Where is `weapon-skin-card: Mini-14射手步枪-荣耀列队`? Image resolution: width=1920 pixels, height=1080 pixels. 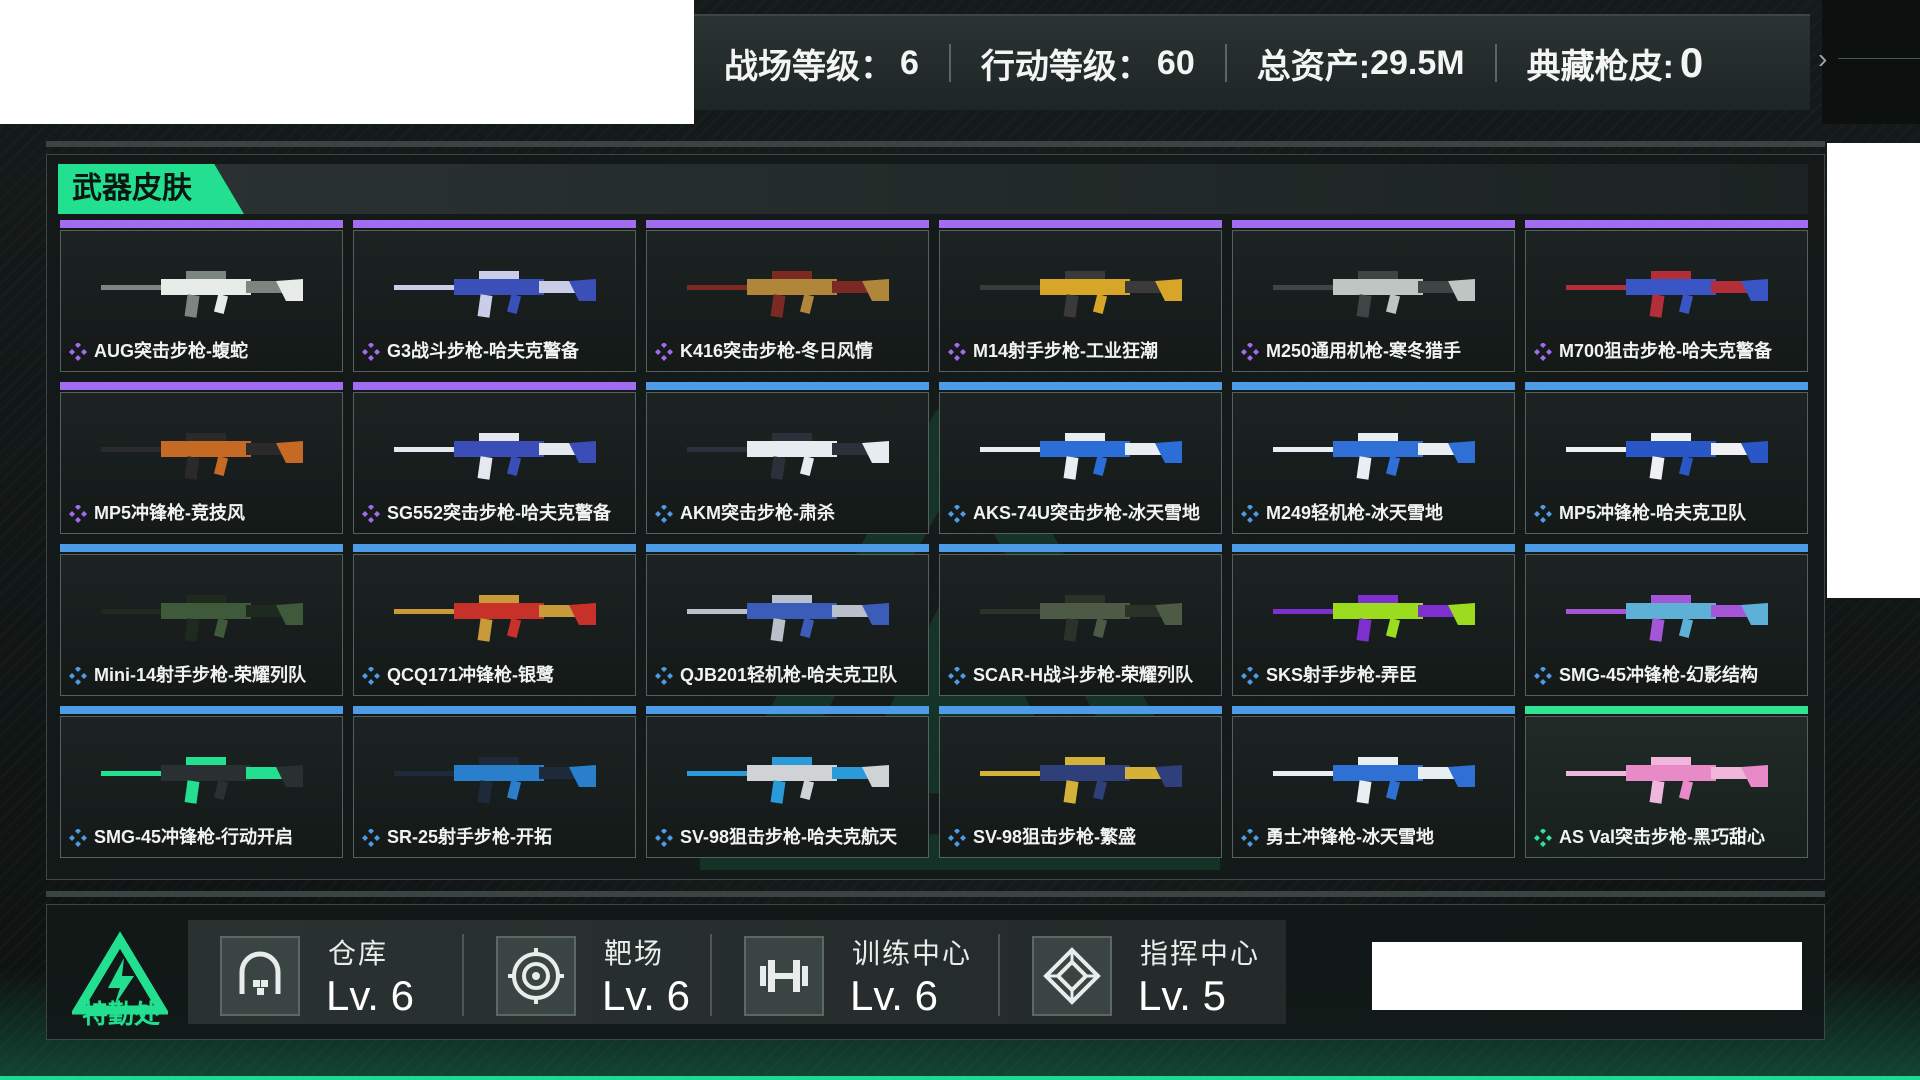 weapon-skin-card: Mini-14射手步枪-荣耀列队 is located at coordinates (201, 620).